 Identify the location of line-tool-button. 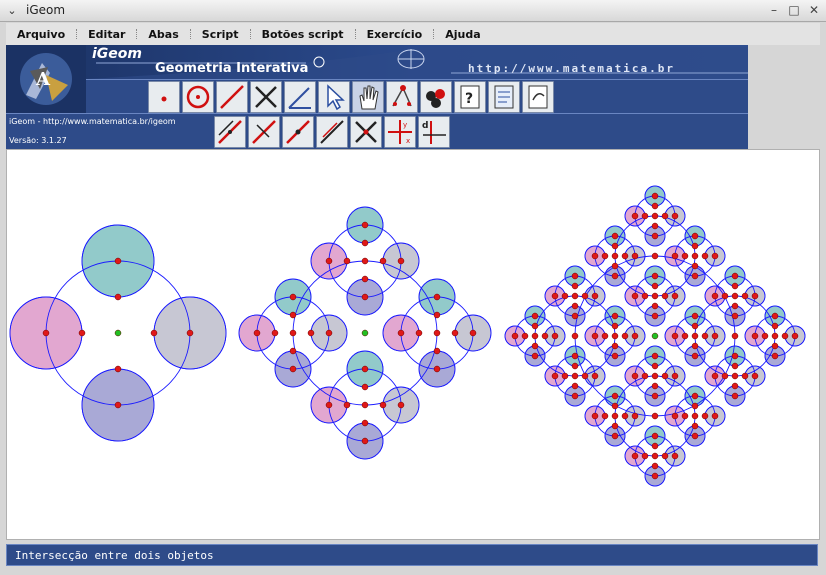
(232, 97).